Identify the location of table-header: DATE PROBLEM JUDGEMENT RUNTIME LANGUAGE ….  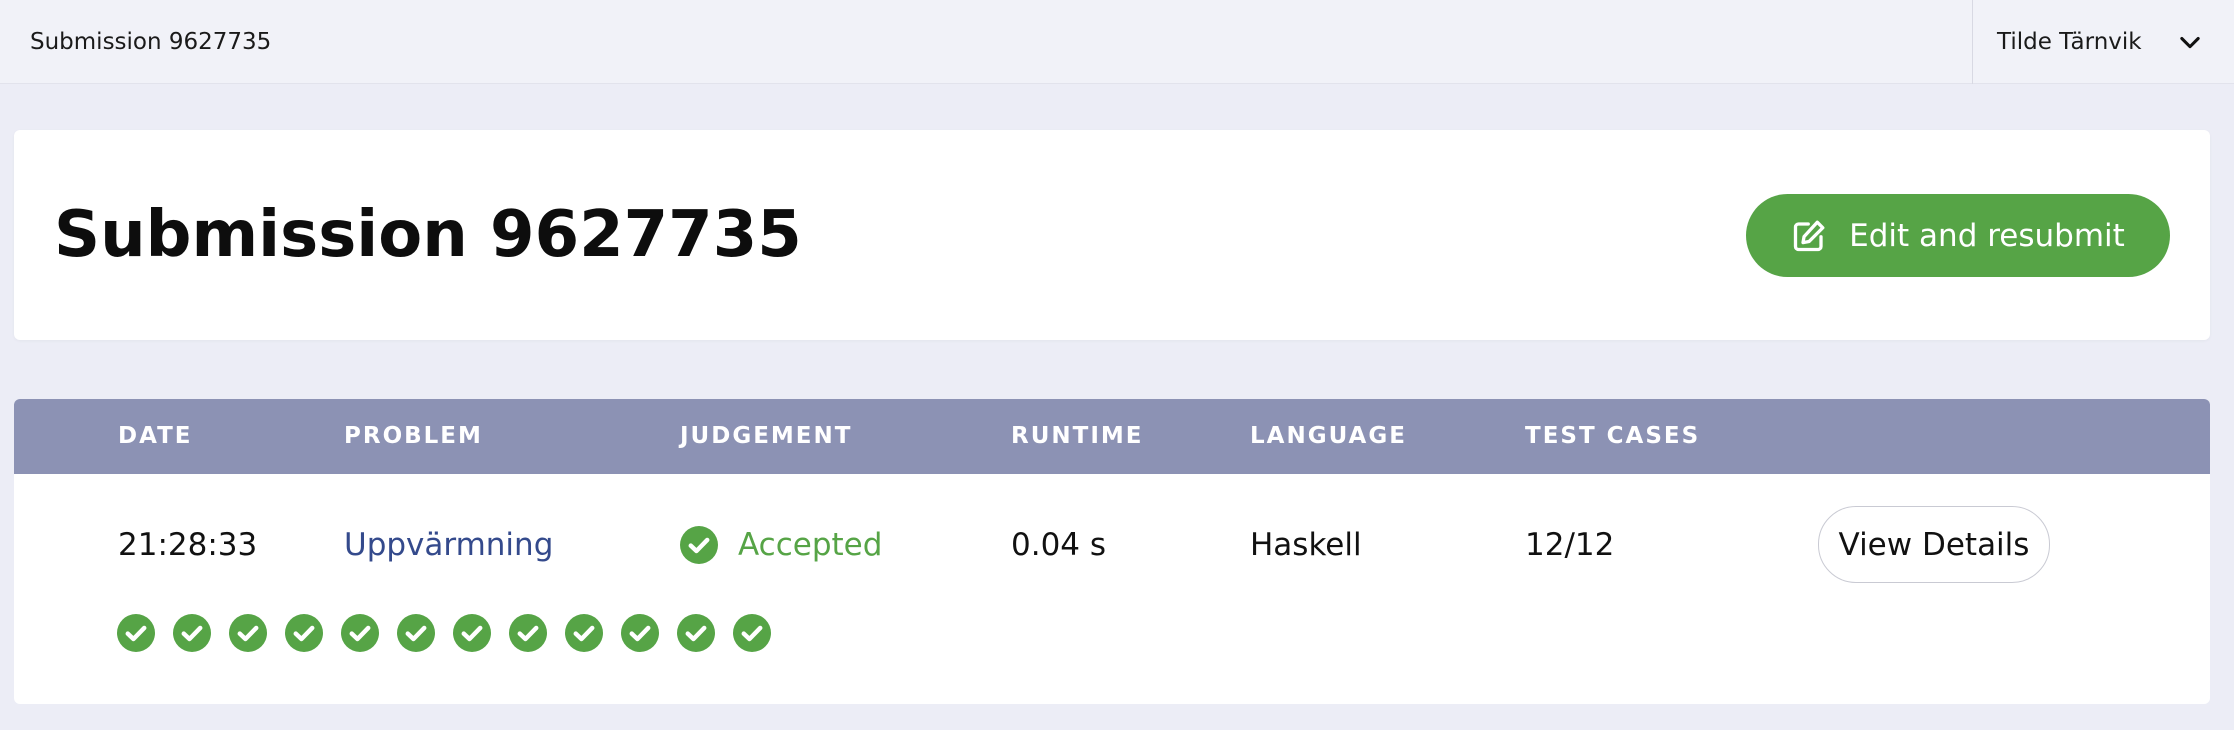
(1112, 436).